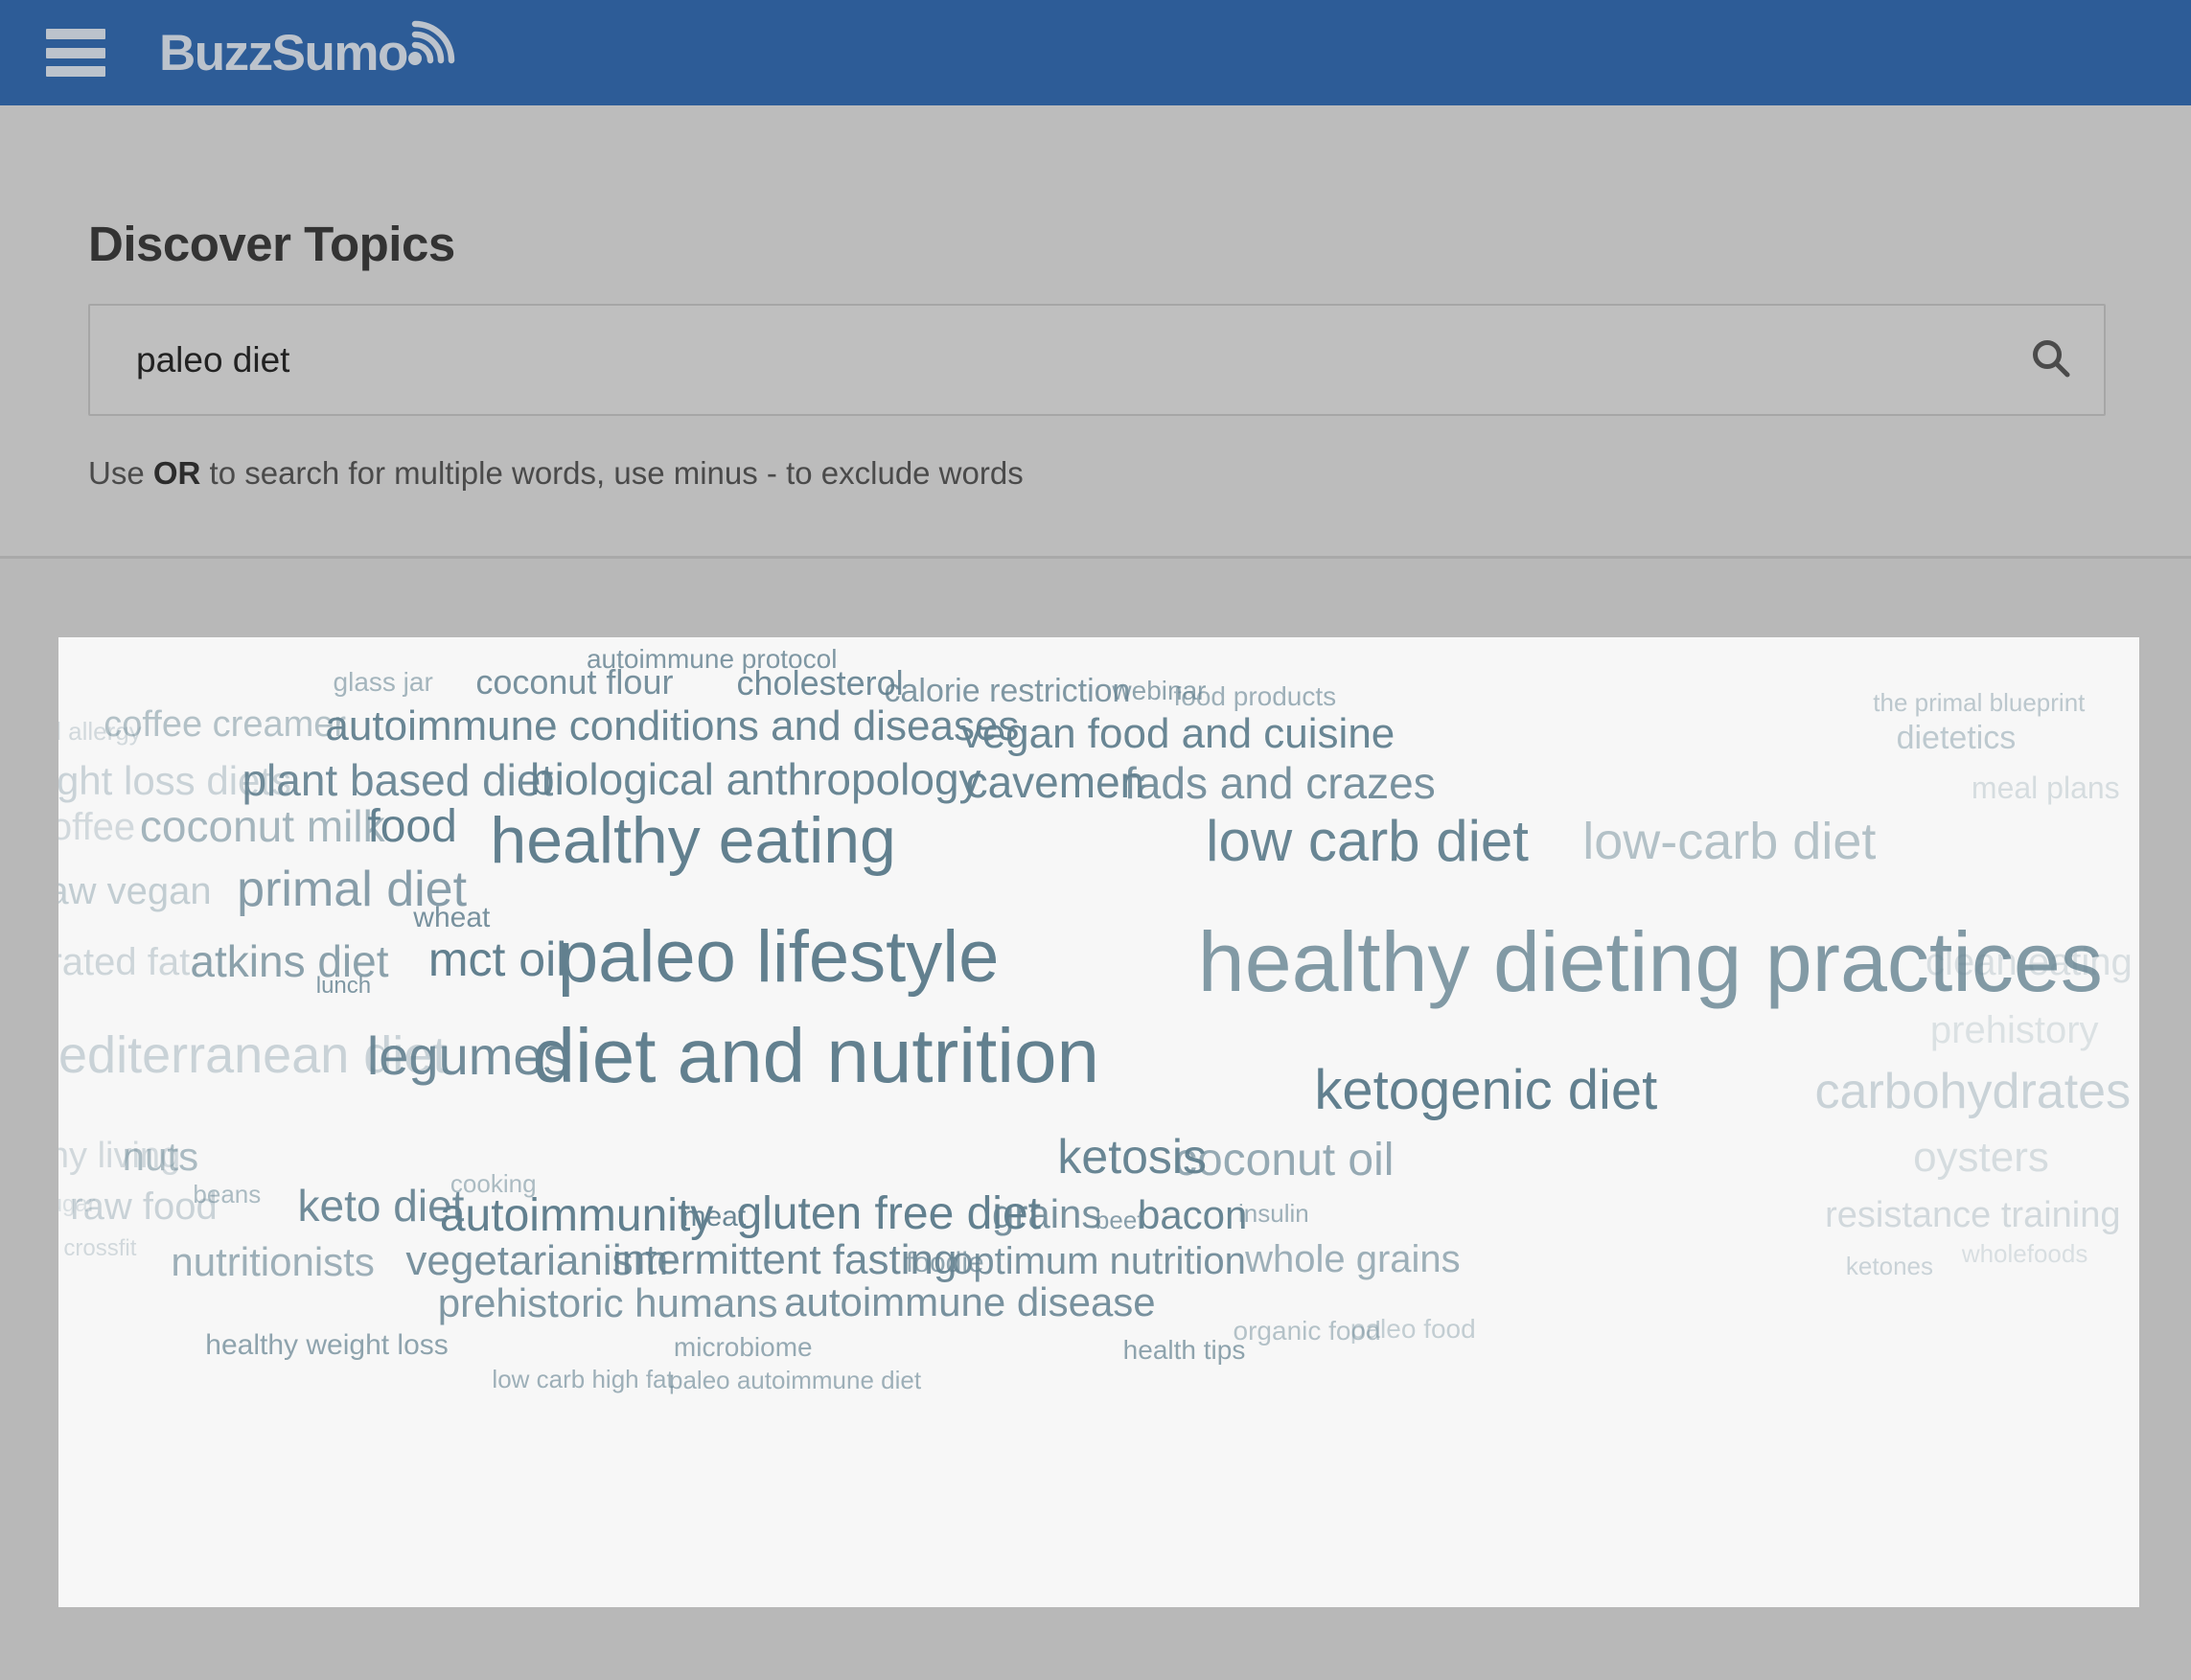 This screenshot has width=2191, height=1680. I want to click on word-cloud-term: health tips, so click(1184, 1350).